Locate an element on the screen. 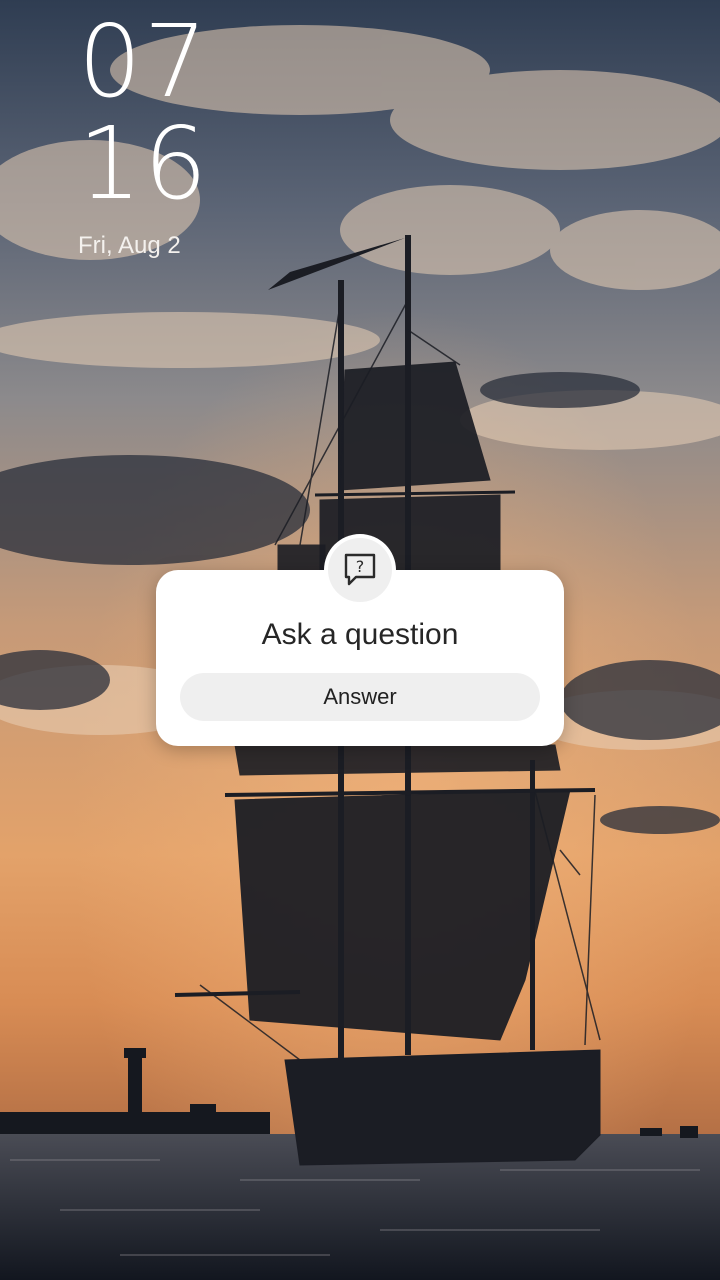 Image resolution: width=720 pixels, height=1280 pixels. answer-button: Answer is located at coordinates (360, 697).